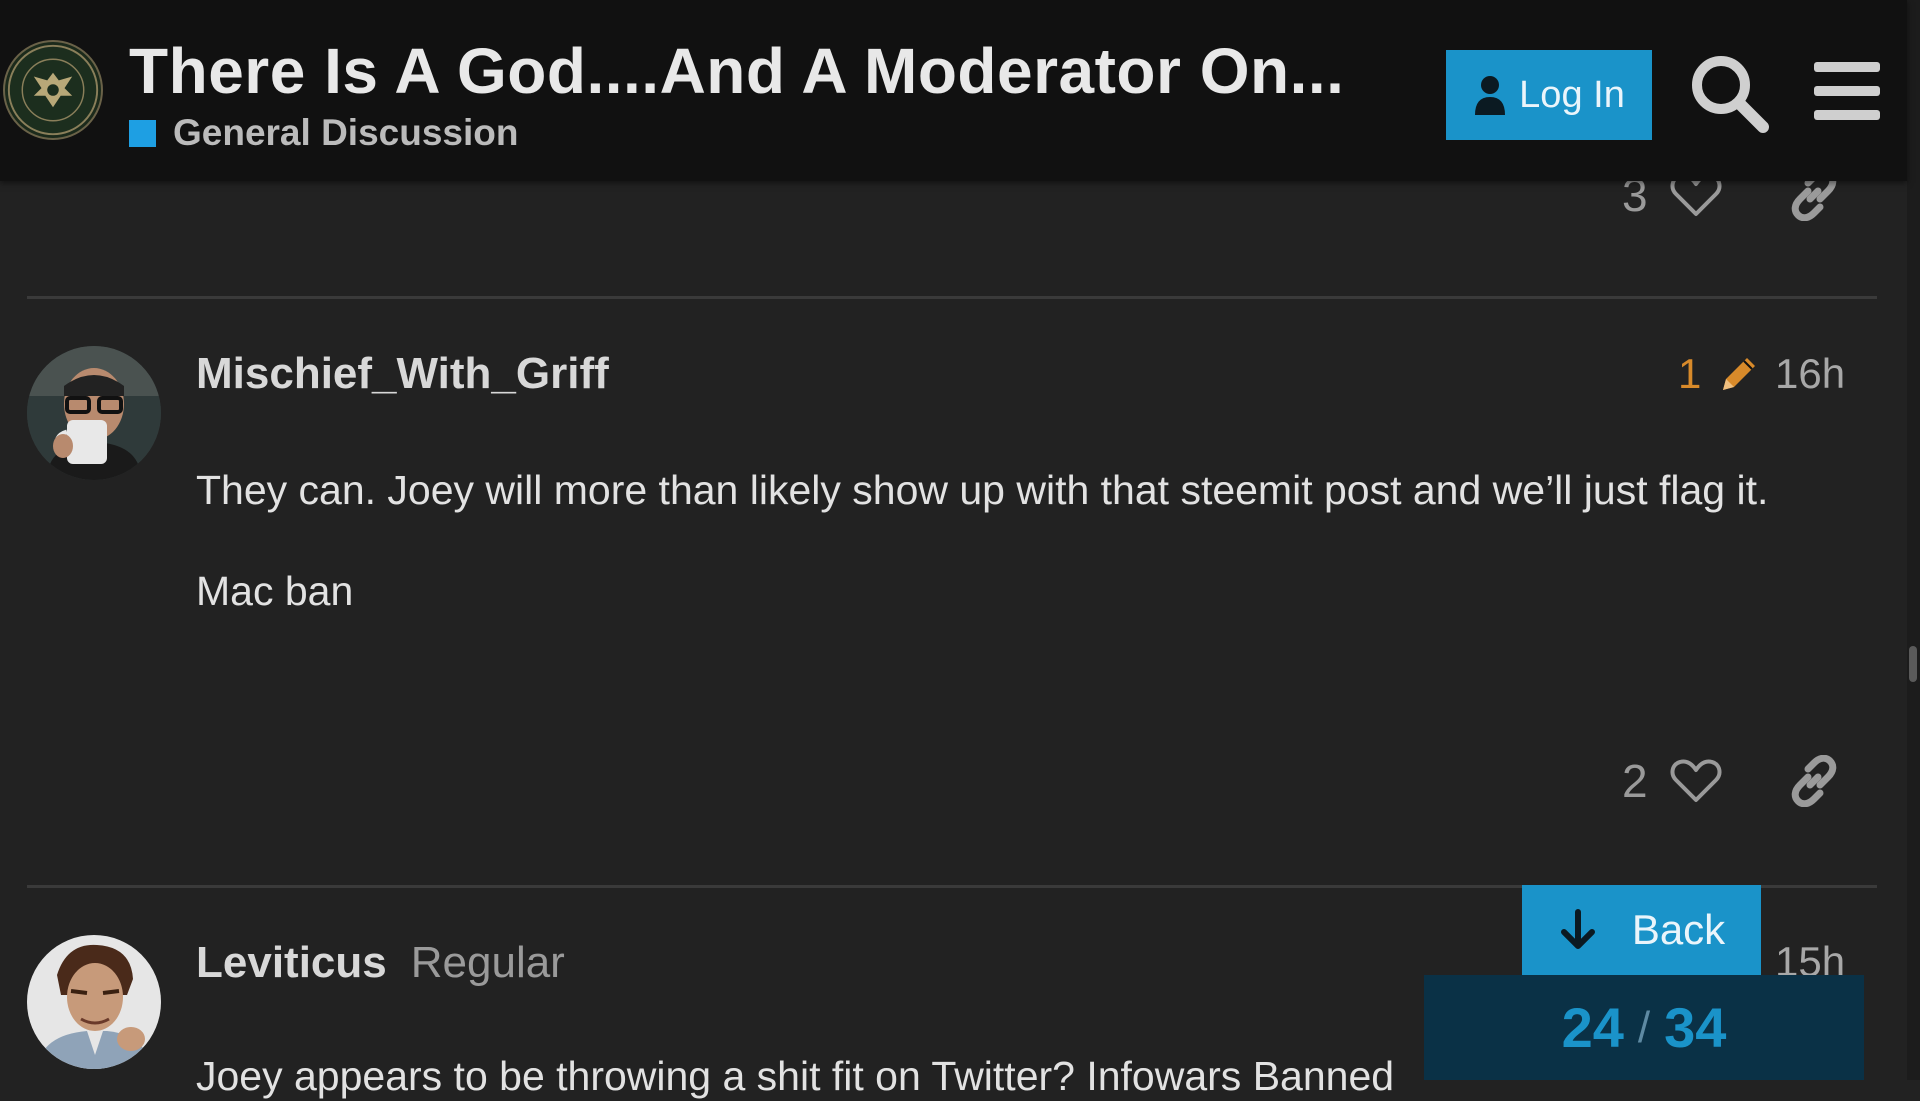 This screenshot has height=1101, width=1920. I want to click on category-link: General Discussion, so click(323, 133).